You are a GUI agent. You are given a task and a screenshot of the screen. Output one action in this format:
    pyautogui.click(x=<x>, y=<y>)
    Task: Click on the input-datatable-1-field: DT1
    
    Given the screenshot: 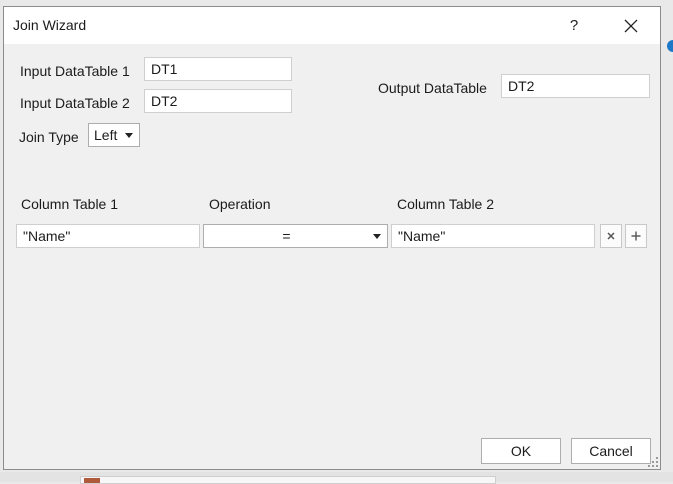 What is the action you would take?
    pyautogui.click(x=218, y=69)
    